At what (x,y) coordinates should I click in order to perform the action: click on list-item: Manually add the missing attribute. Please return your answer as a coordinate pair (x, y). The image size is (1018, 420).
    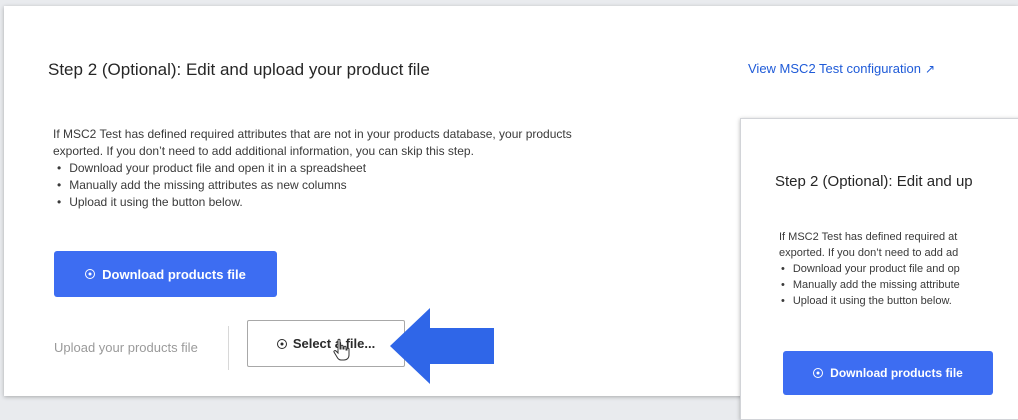
    Looking at the image, I should click on (870, 285).